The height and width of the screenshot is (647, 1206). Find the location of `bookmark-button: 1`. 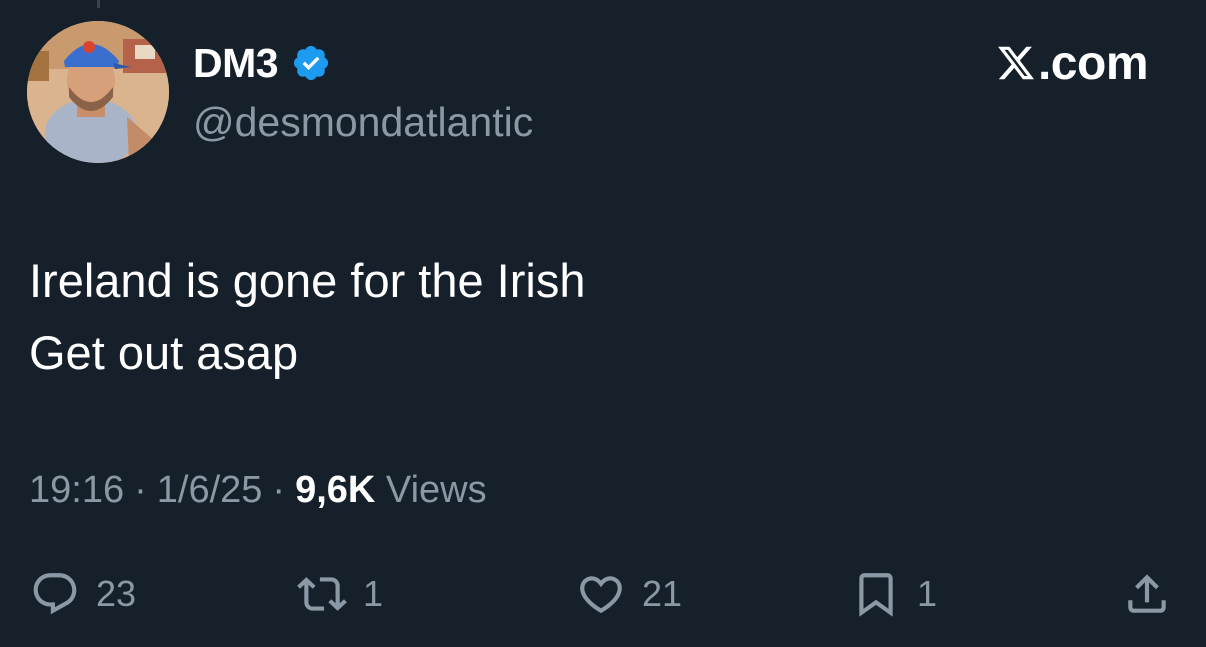

bookmark-button: 1 is located at coordinates (894, 594).